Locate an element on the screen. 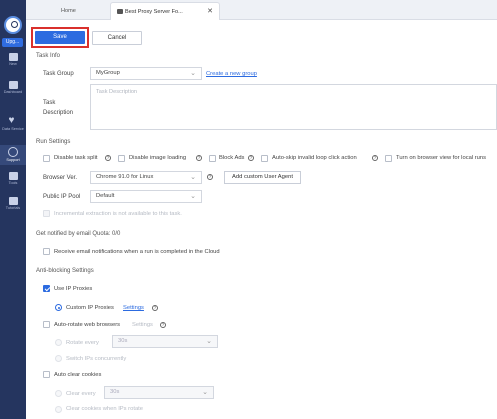 This screenshot has height=419, width=497. sidebar-item-tutorials: Tutorials is located at coordinates (13, 203).